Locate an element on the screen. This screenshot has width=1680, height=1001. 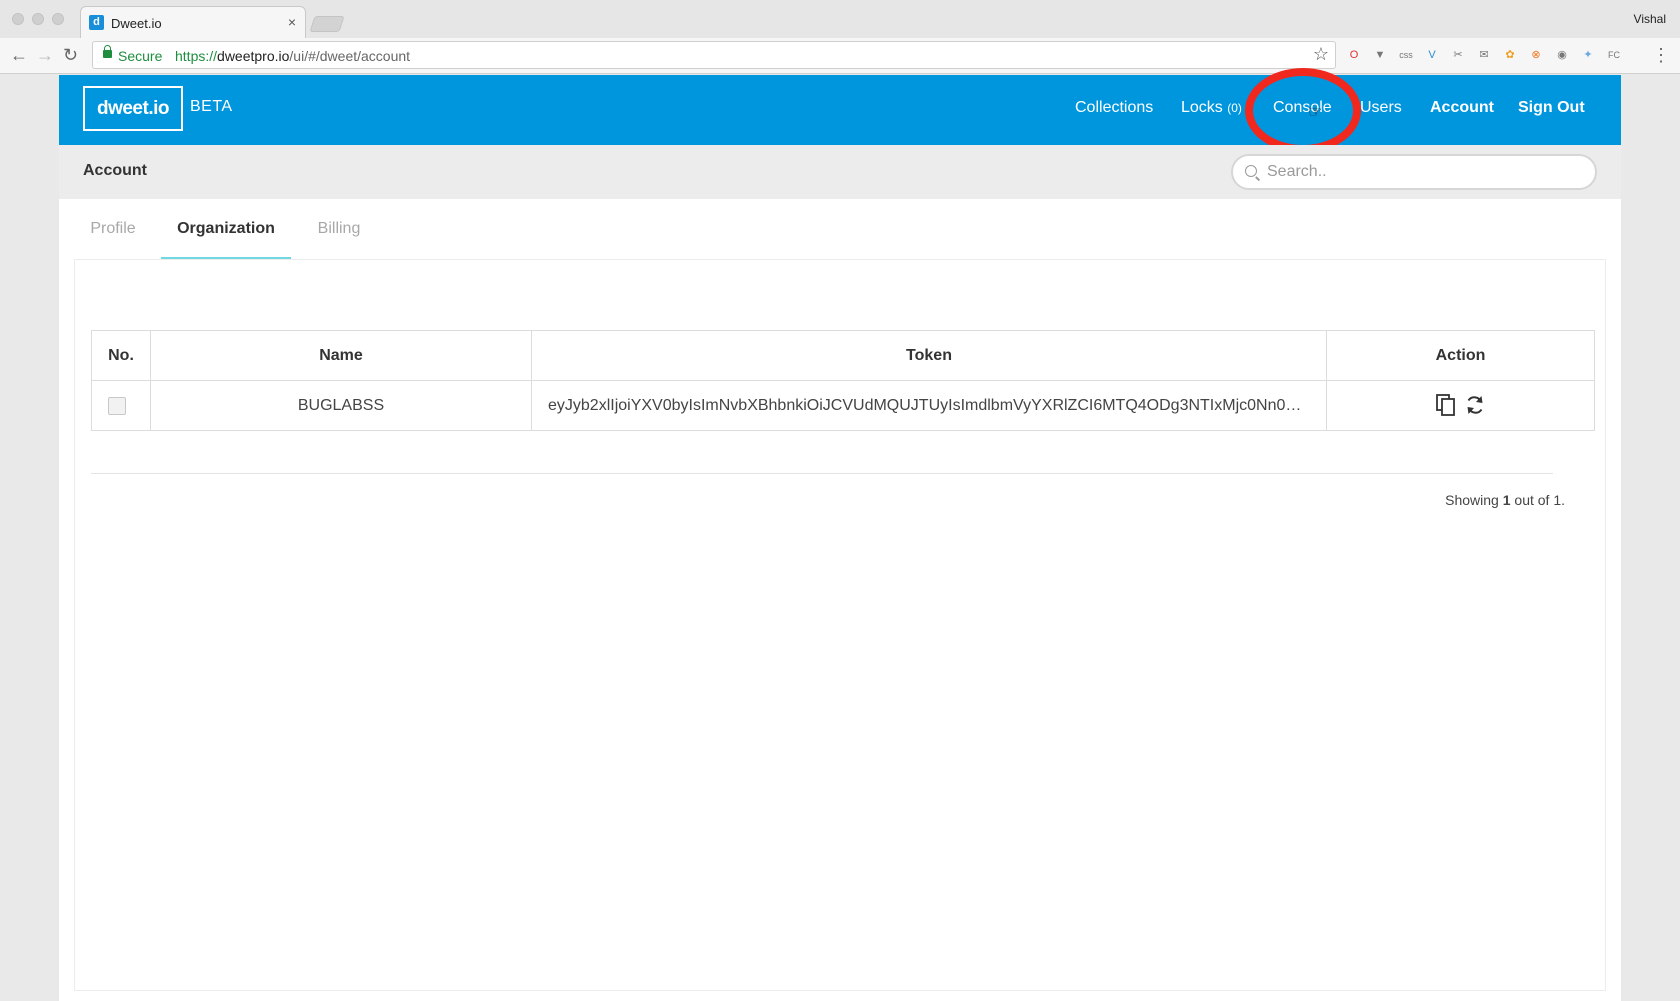
tab-billing: Billing is located at coordinates (339, 229).